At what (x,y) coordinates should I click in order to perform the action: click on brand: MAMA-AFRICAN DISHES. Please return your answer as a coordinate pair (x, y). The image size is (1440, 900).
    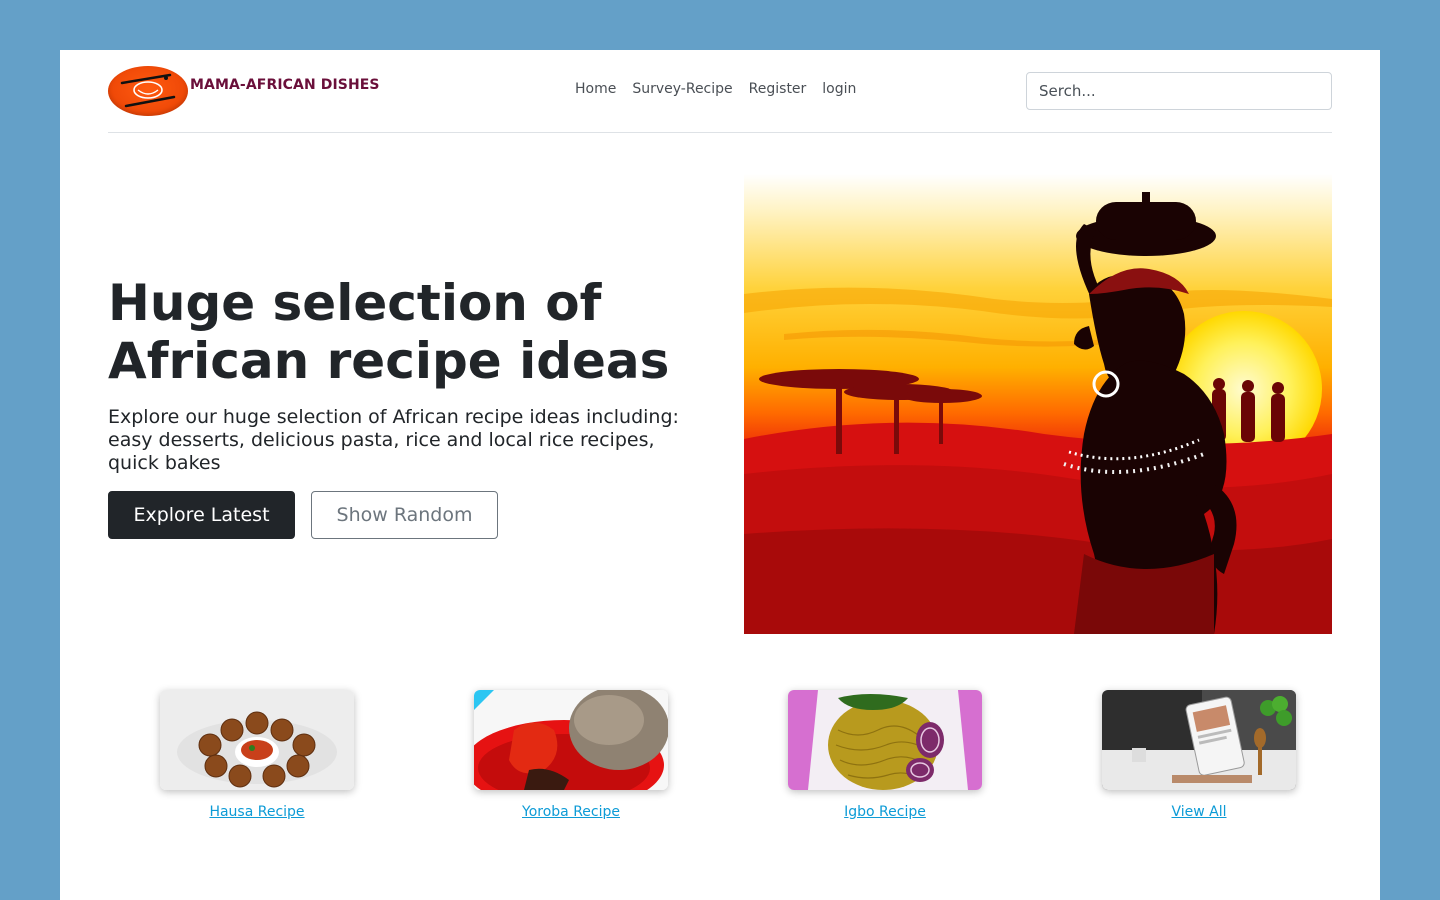
    Looking at the image, I should click on (244, 92).